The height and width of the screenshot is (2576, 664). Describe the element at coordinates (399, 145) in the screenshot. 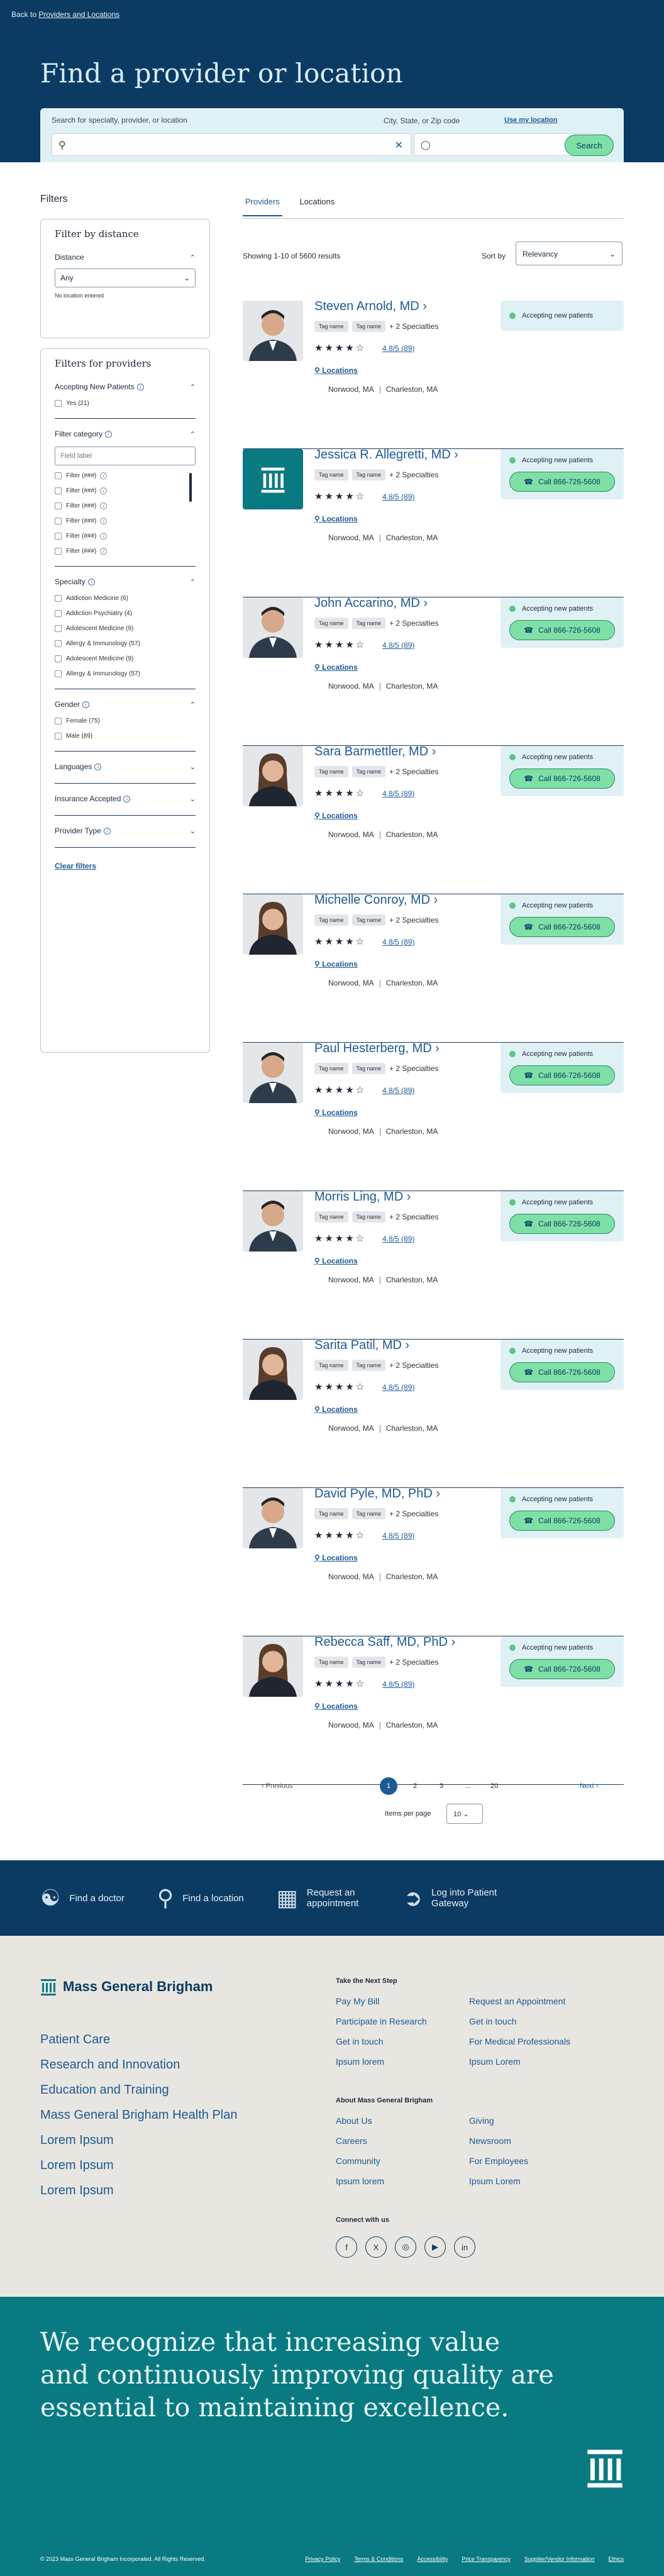

I see `clear-icon: ✕` at that location.